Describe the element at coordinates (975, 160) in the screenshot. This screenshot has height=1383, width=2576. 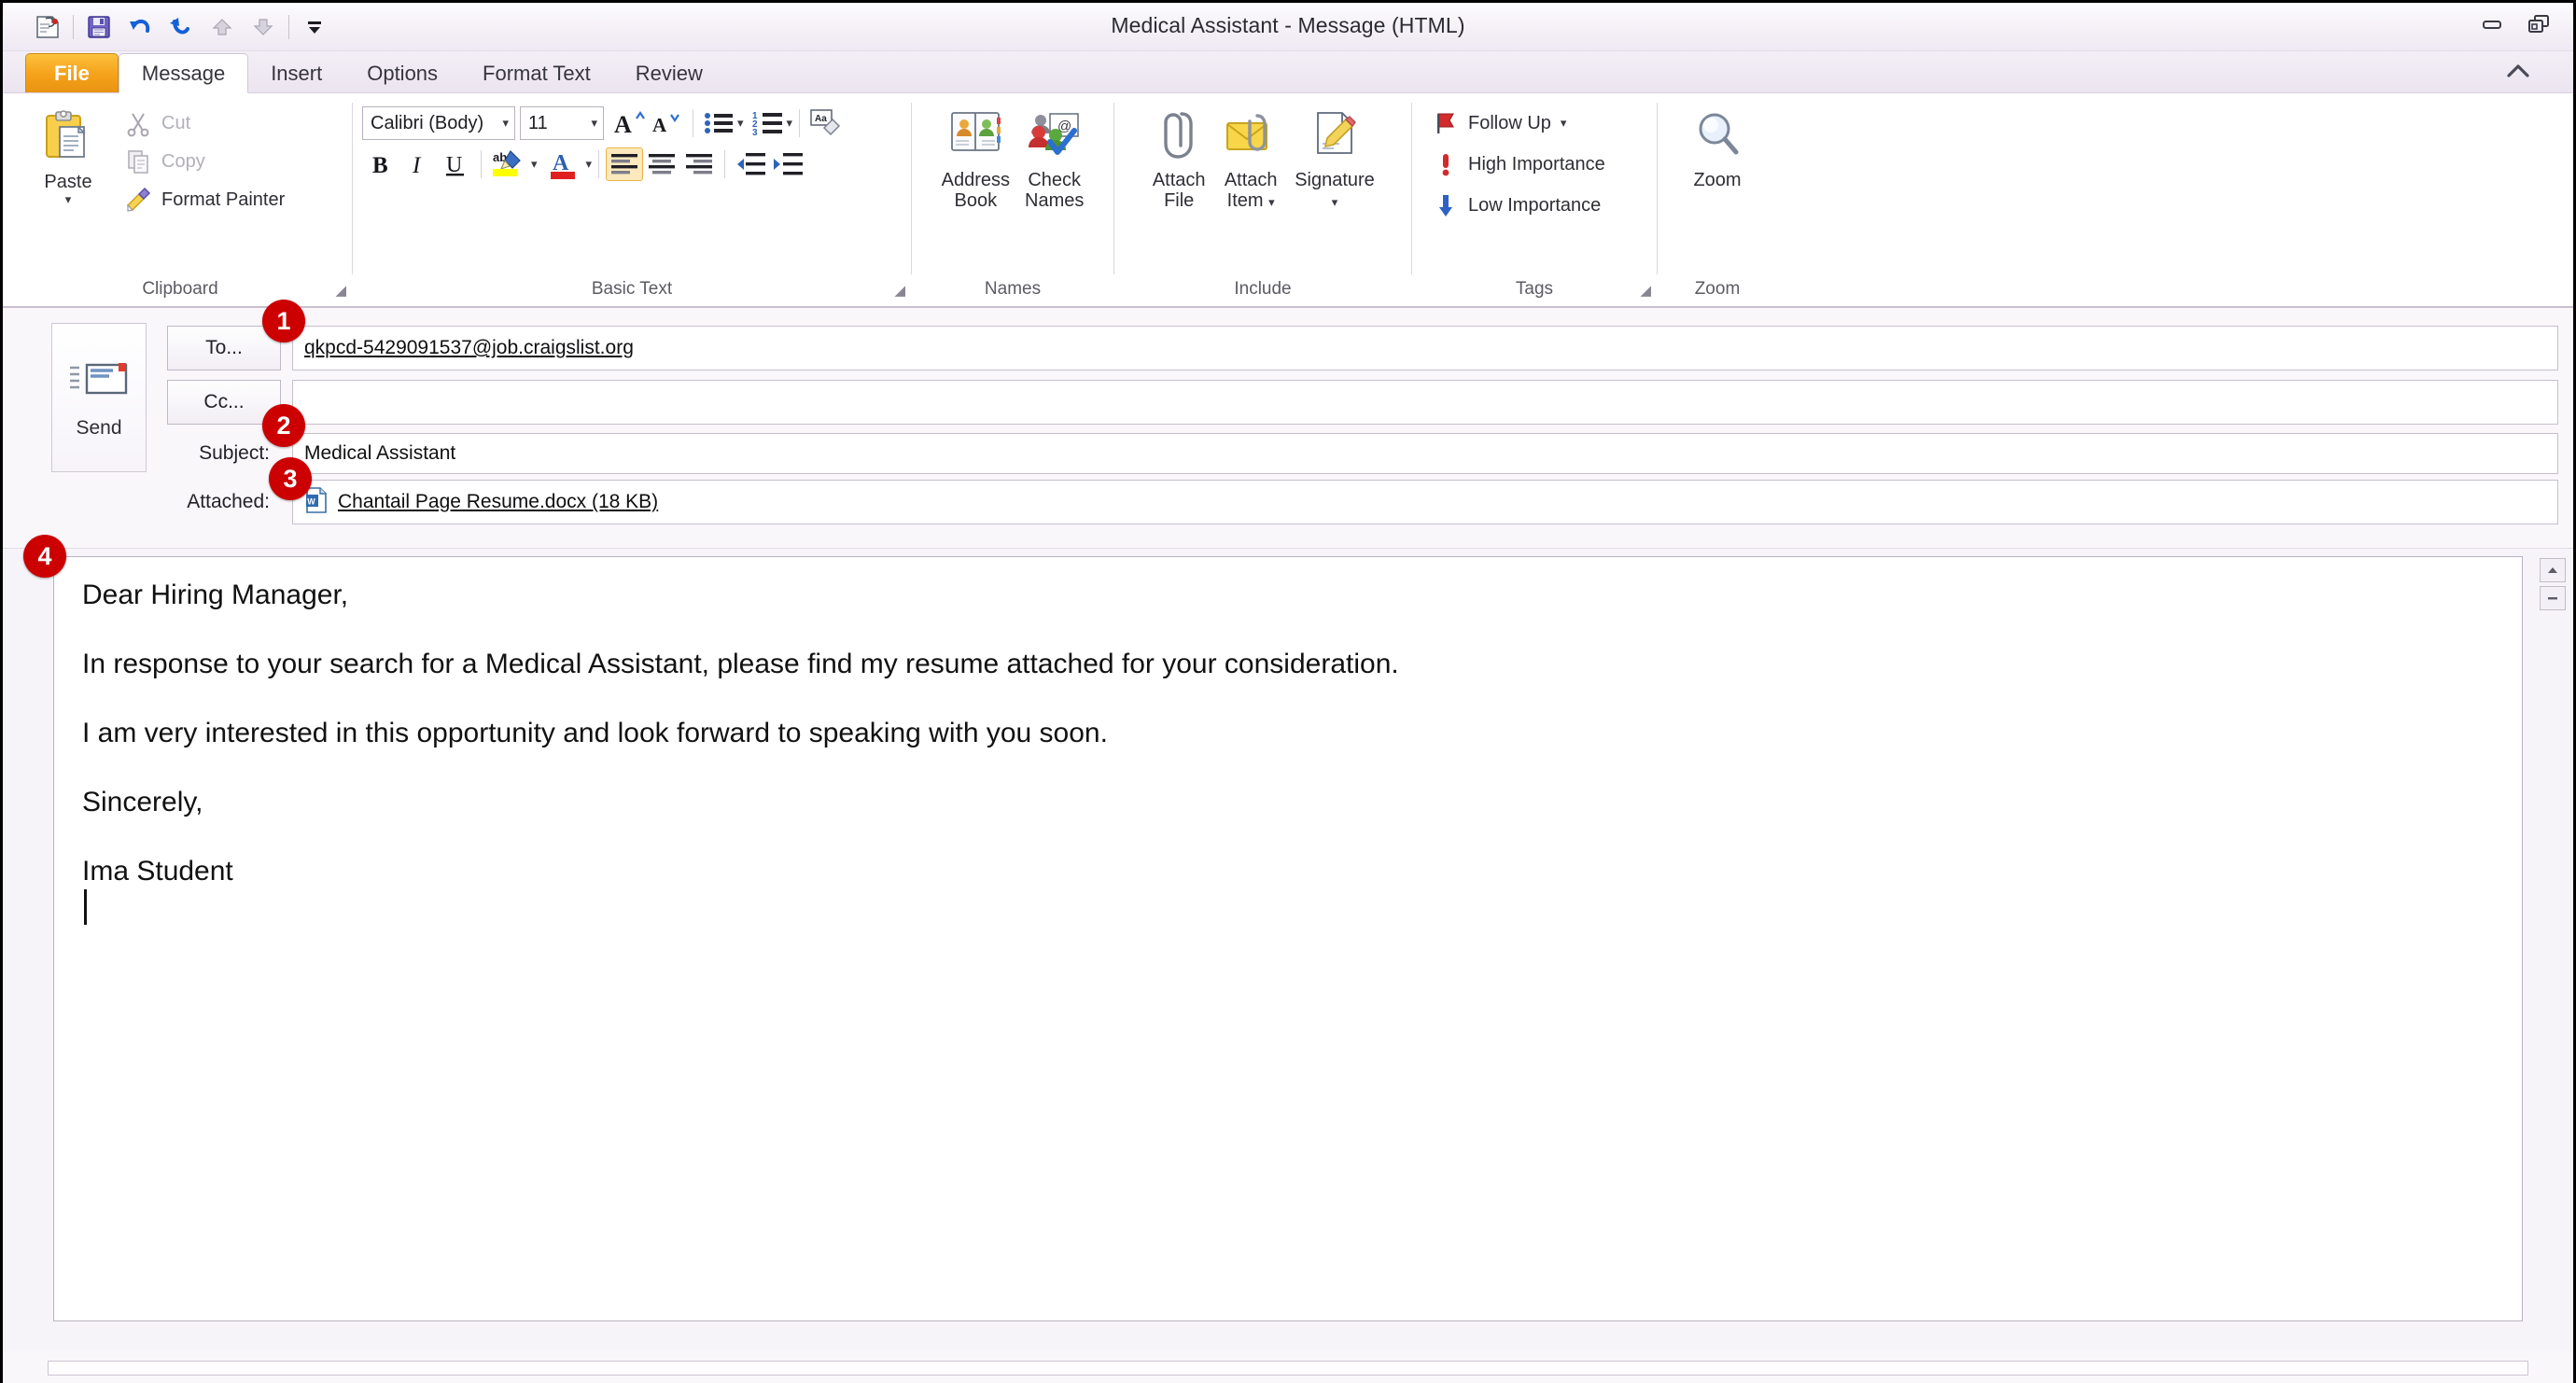
I see `address-book-button: Address Book` at that location.